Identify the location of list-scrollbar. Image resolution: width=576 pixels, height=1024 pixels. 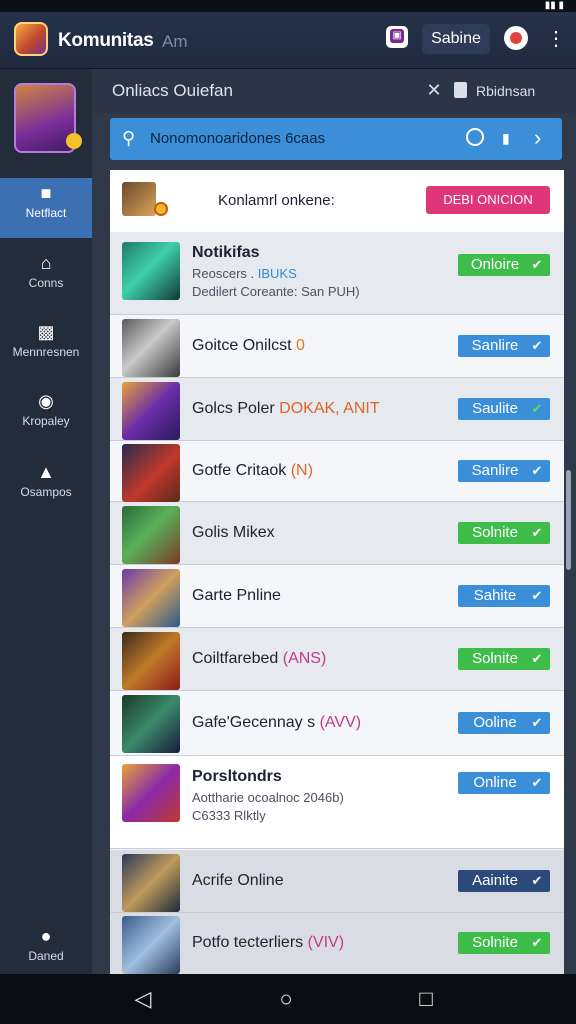
(568, 520).